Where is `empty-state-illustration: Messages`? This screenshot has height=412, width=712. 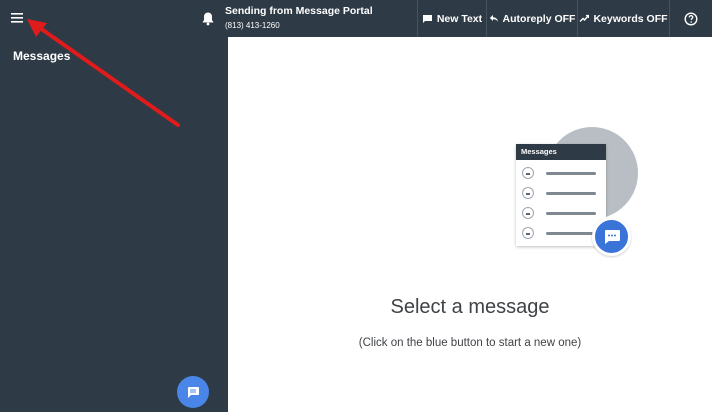 empty-state-illustration: Messages is located at coordinates (578, 193).